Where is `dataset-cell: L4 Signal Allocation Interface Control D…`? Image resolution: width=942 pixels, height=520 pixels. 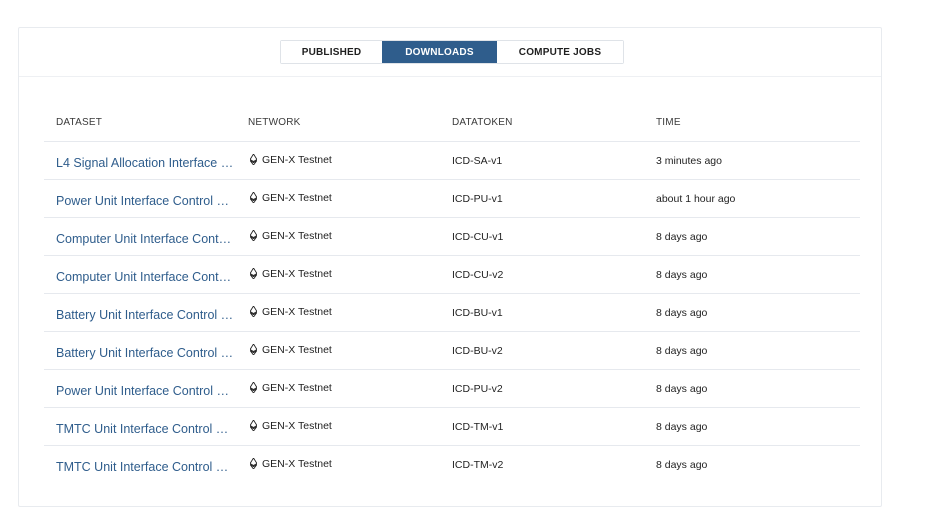 dataset-cell: L4 Signal Allocation Interface Control D… is located at coordinates (146, 161).